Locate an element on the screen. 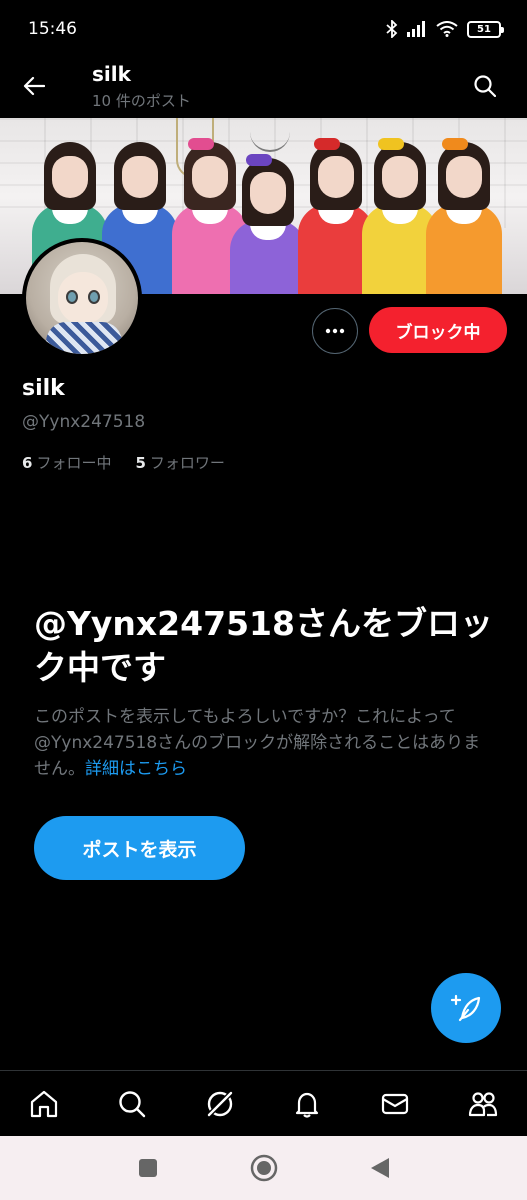 Image resolution: width=527 pixels, height=1200 pixels. following-label: フォロー中 is located at coordinates (74, 463).